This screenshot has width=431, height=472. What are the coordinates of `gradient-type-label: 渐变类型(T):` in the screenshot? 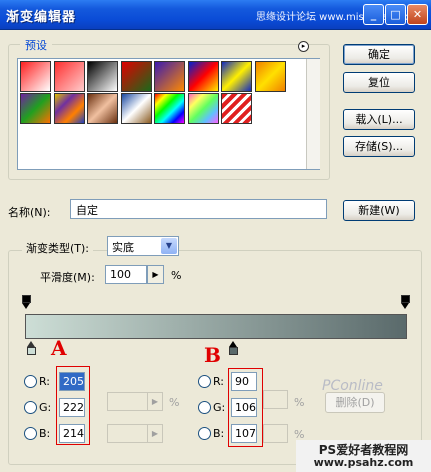 It's located at (58, 248).